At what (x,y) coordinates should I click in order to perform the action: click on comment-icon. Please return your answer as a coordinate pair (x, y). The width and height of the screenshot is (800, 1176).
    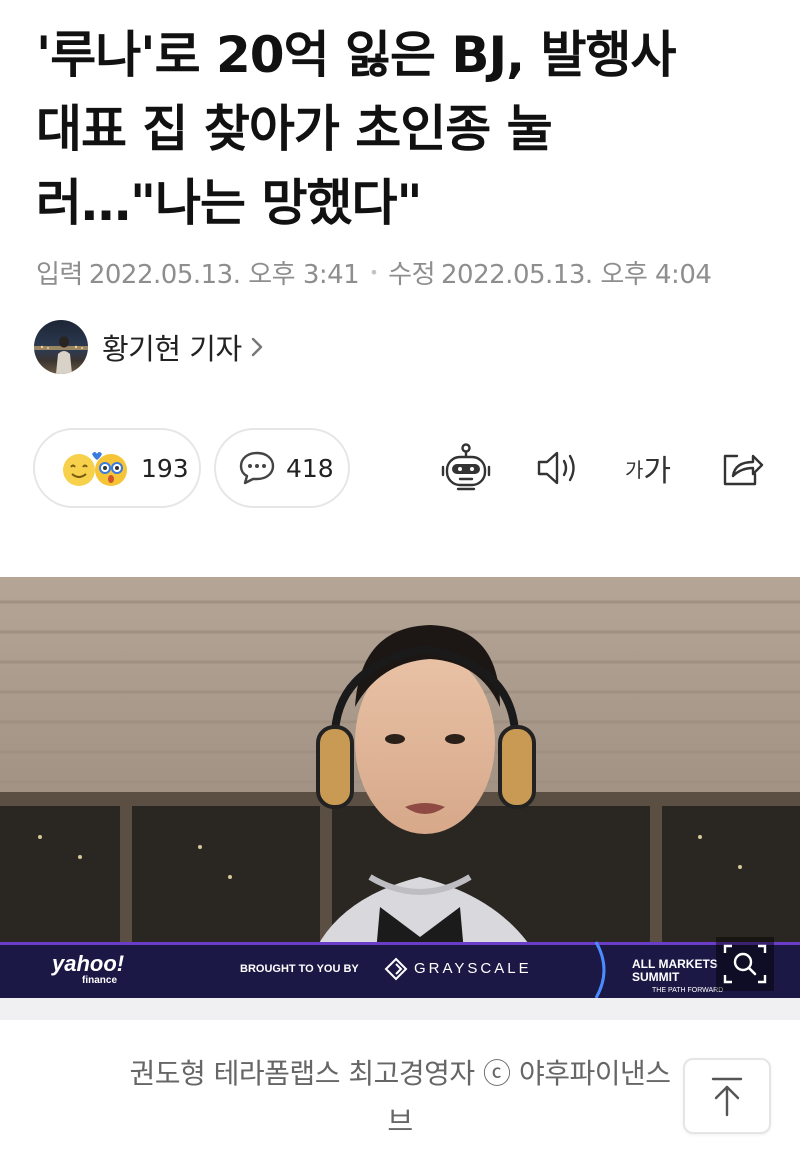
    Looking at the image, I should click on (257, 468).